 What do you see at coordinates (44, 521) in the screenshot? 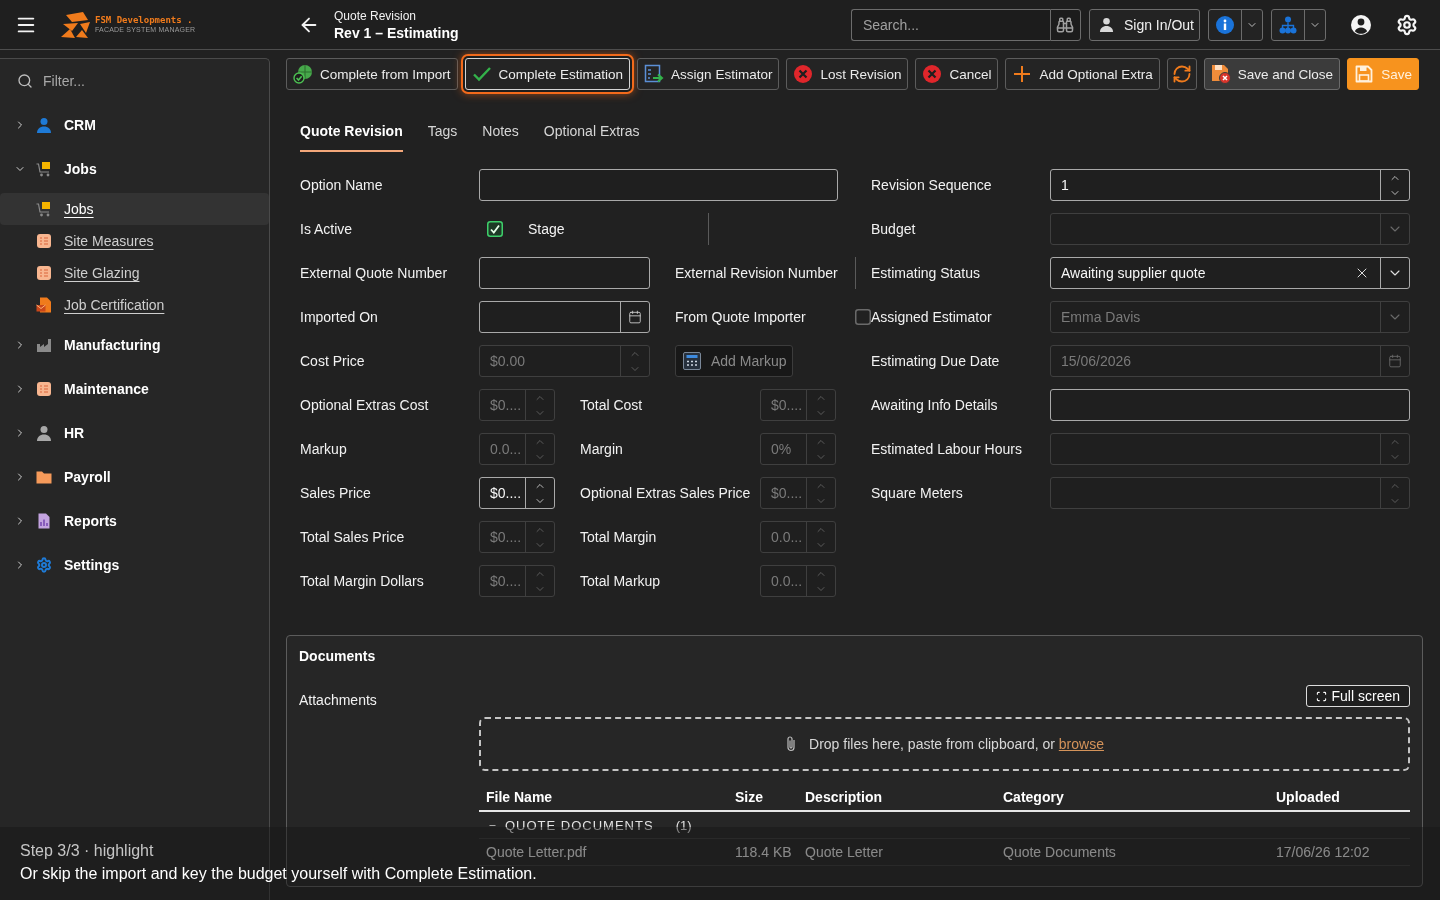
I see `report-icon` at bounding box center [44, 521].